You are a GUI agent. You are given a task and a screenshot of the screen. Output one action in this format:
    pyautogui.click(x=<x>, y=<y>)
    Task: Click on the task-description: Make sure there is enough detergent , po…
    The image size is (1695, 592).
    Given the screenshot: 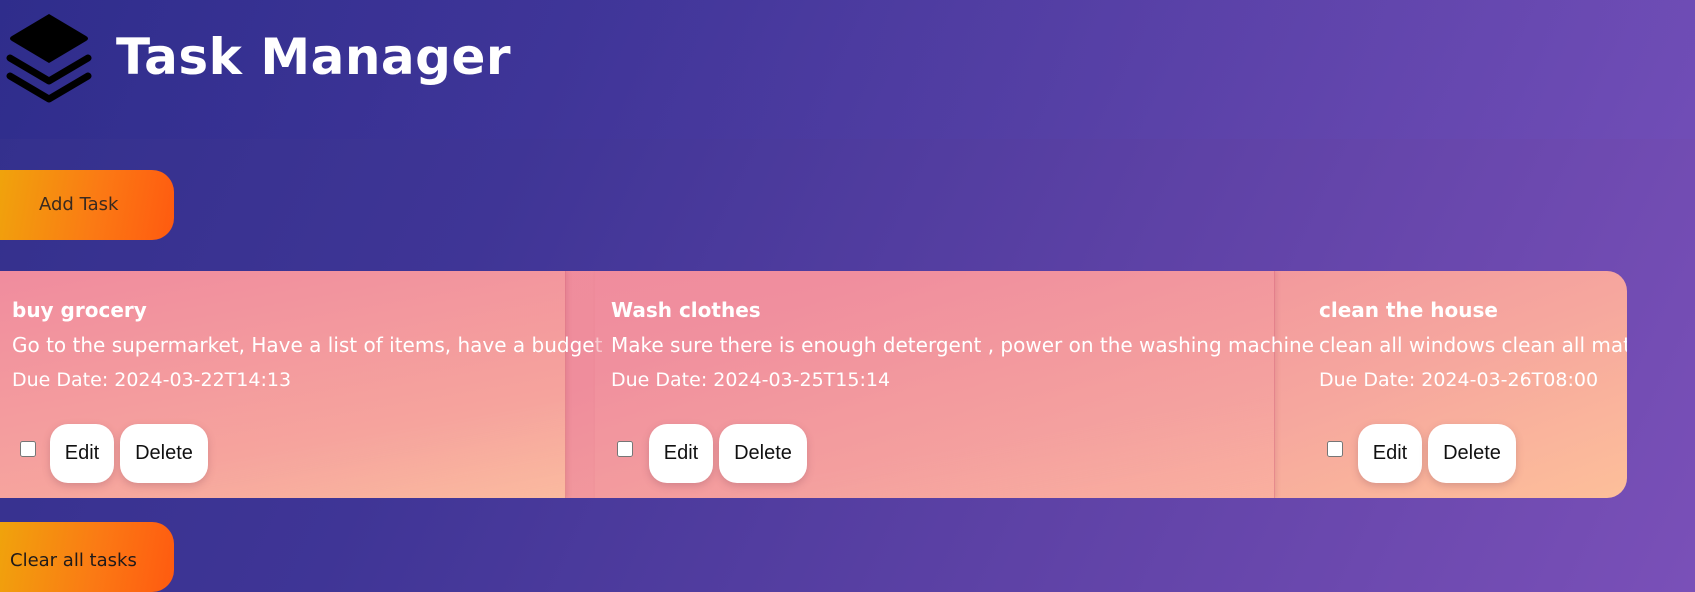 What is the action you would take?
    pyautogui.click(x=962, y=345)
    